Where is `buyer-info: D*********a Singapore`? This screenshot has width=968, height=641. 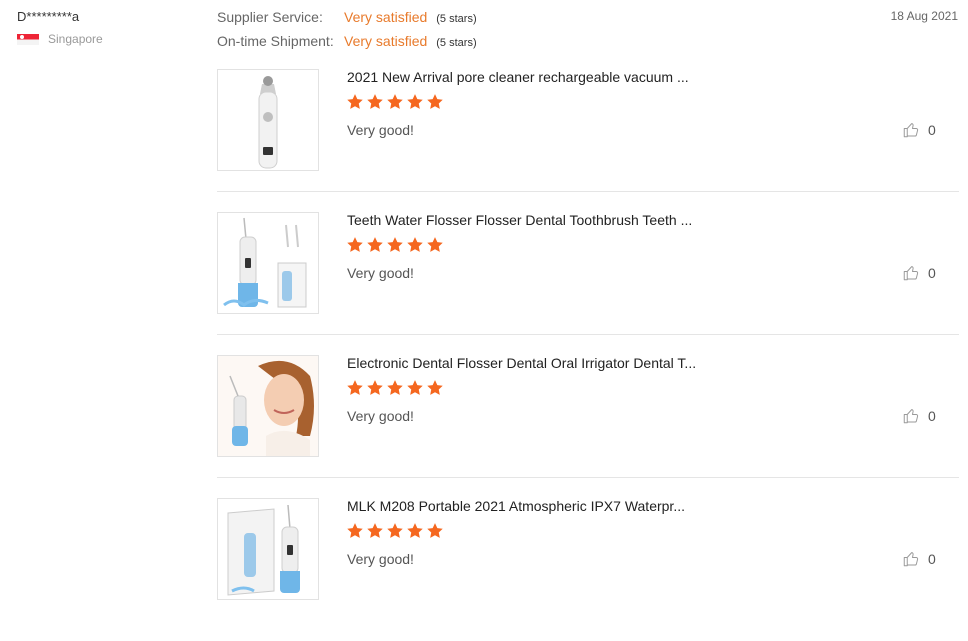 buyer-info: D*********a Singapore is located at coordinates (60, 27).